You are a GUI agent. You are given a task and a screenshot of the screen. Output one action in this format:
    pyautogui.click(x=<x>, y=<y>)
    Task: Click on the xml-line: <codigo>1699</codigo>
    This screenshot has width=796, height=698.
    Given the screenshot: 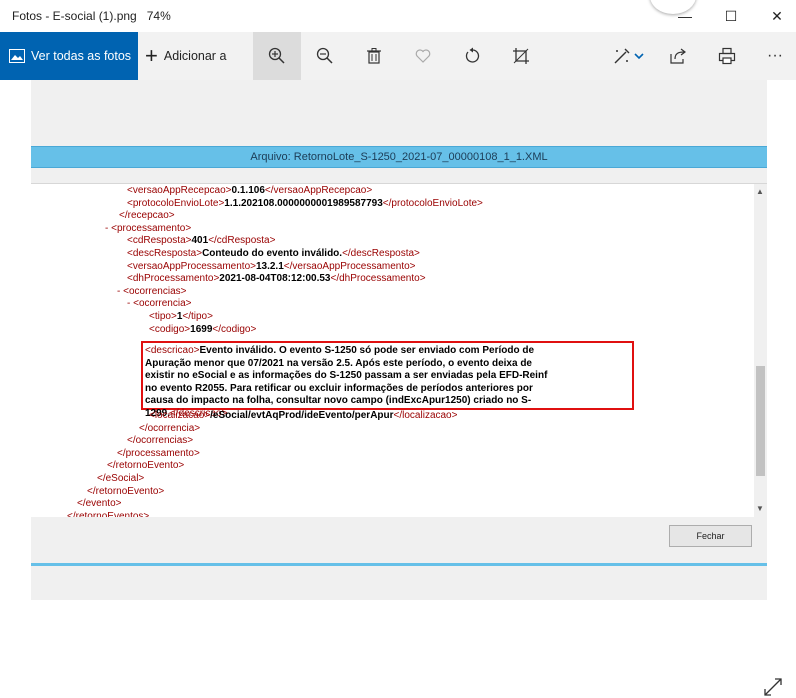 What is the action you would take?
    pyautogui.click(x=202, y=330)
    